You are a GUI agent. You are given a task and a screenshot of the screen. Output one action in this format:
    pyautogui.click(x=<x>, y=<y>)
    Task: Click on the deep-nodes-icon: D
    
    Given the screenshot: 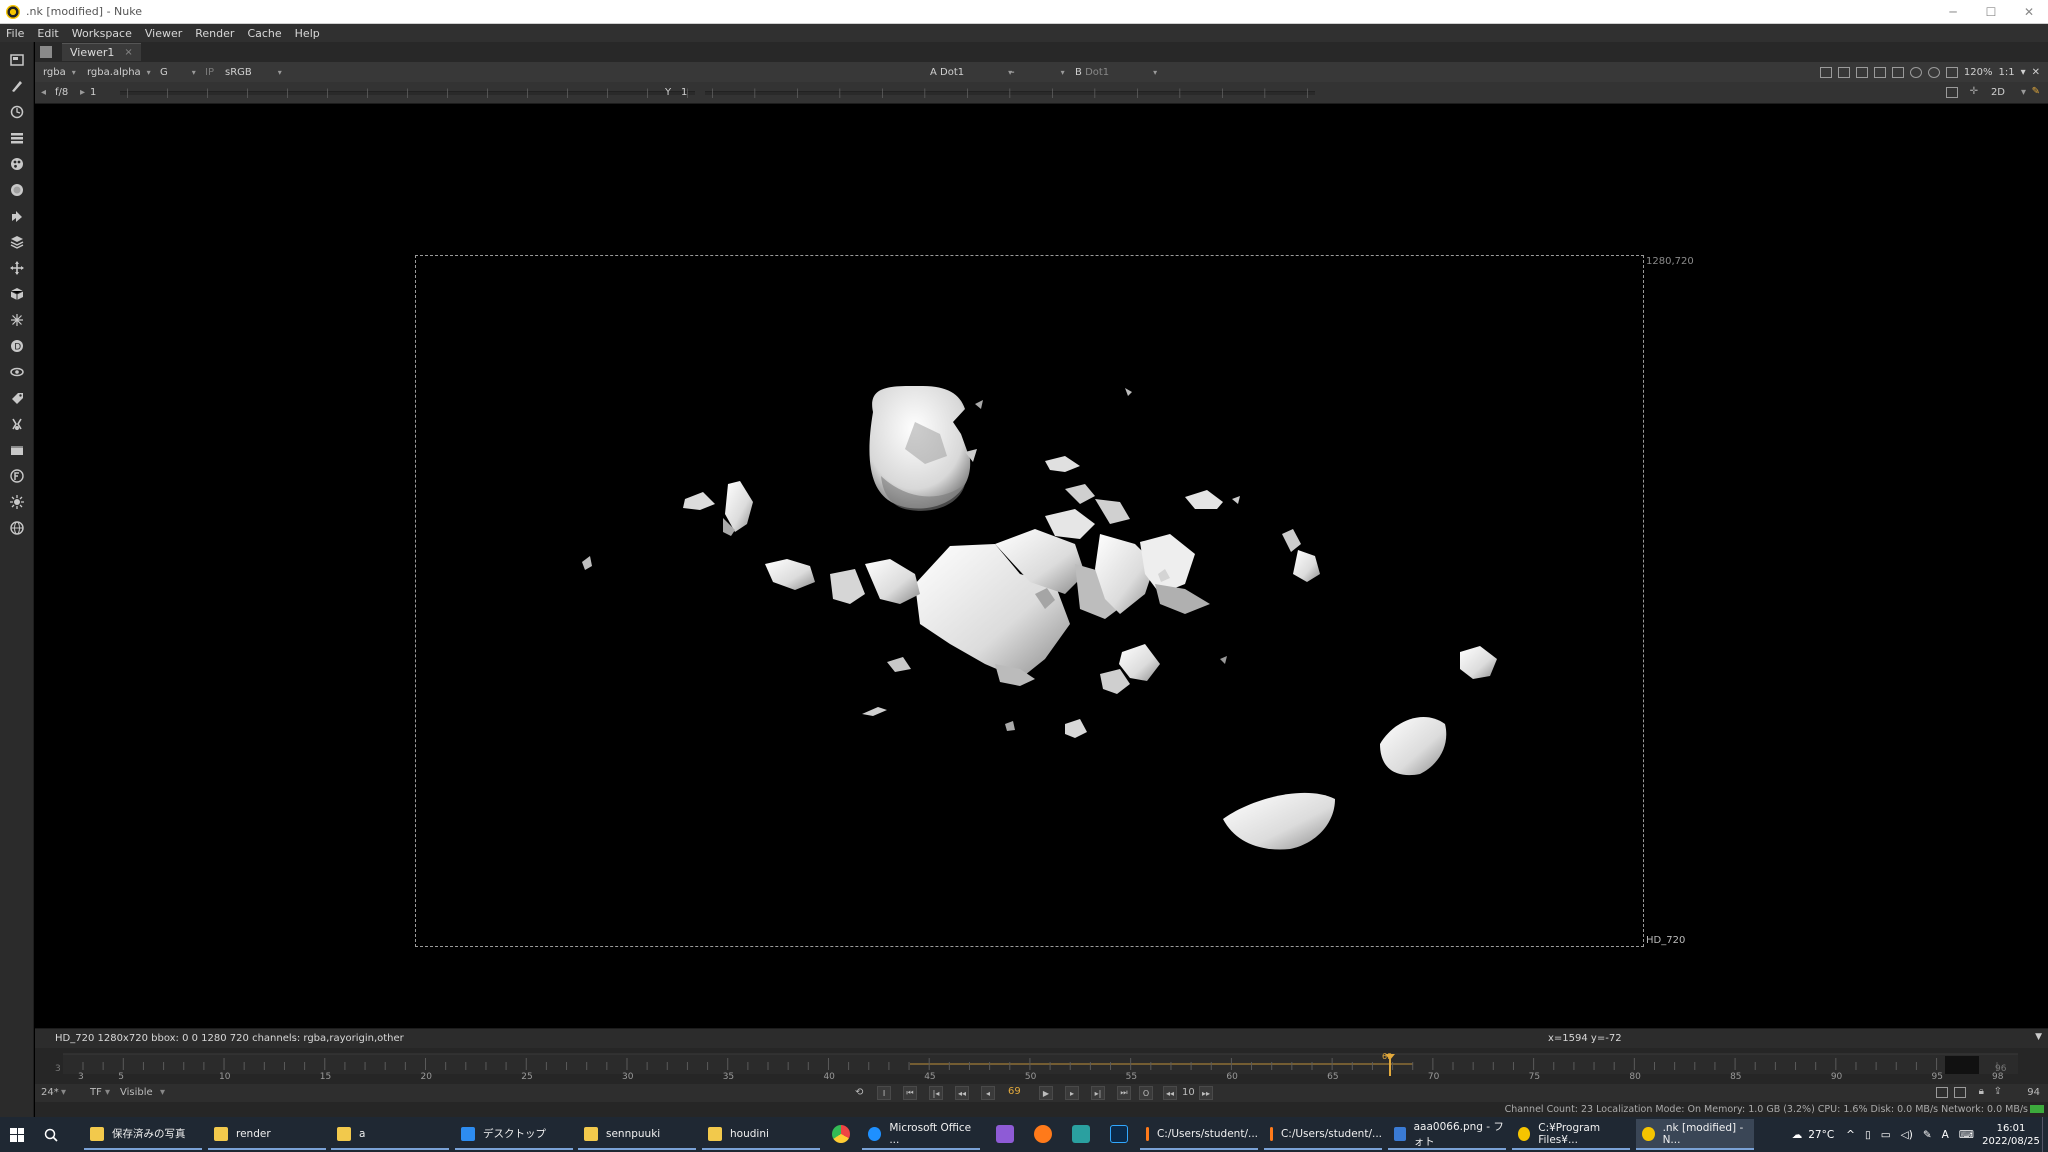 What is the action you would take?
    pyautogui.click(x=17, y=346)
    